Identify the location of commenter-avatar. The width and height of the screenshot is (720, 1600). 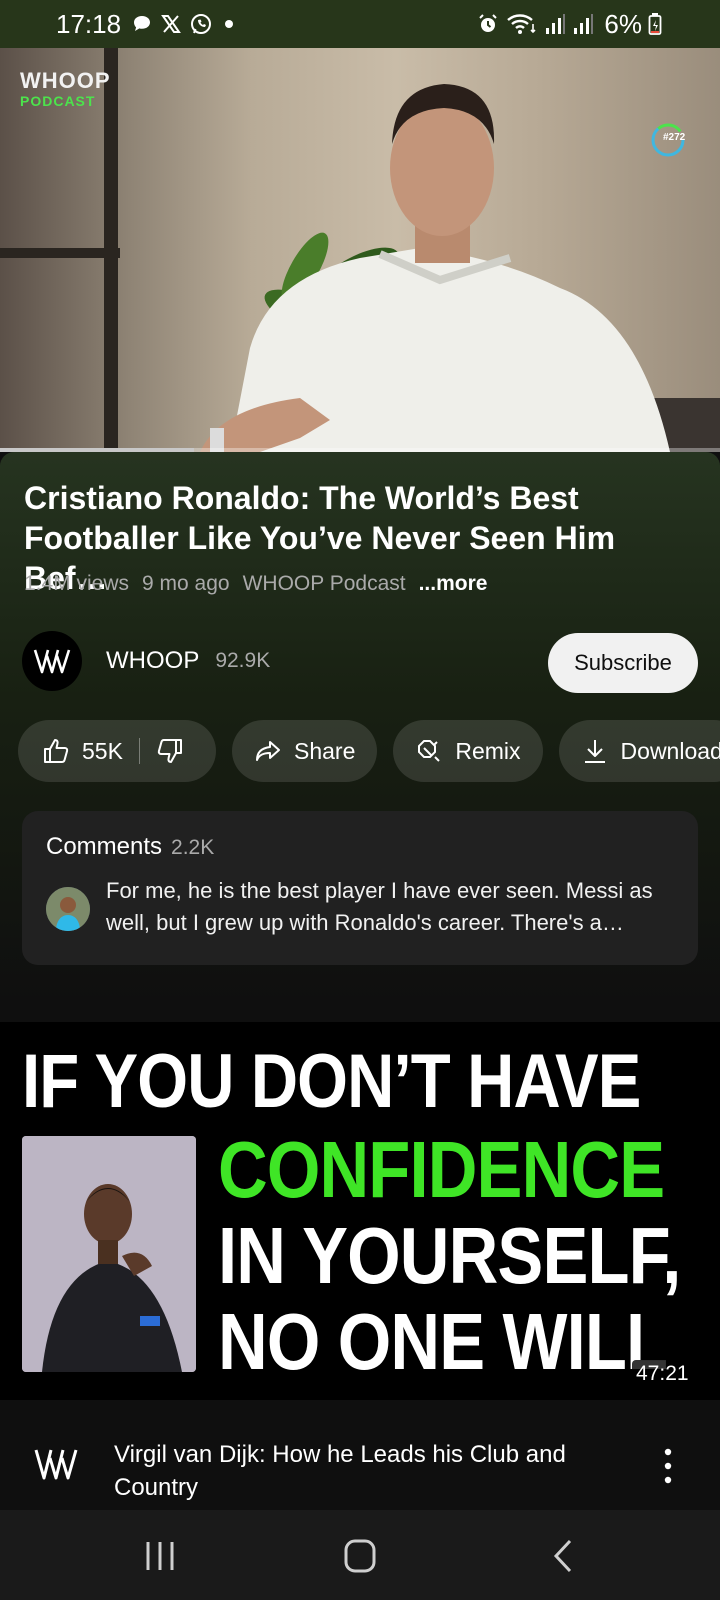
(68, 909).